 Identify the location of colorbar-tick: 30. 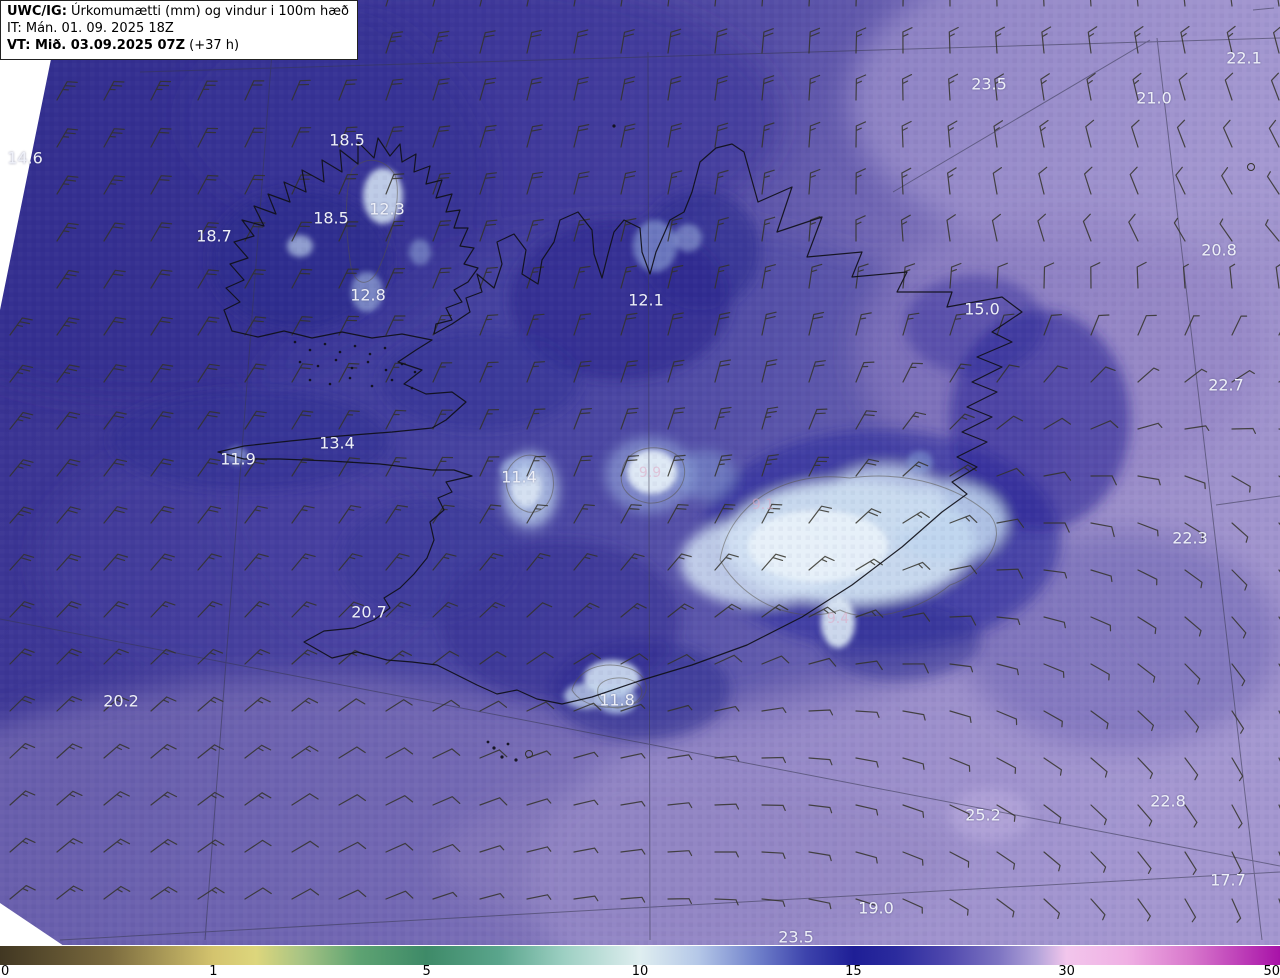
(1066, 971).